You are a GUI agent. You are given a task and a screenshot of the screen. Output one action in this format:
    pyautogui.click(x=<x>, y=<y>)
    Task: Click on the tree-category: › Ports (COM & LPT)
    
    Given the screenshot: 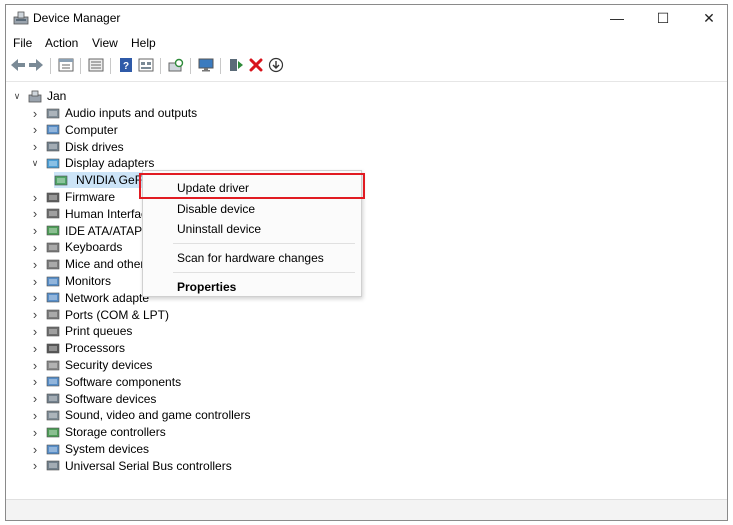 What is the action you would take?
    pyautogui.click(x=99, y=315)
    